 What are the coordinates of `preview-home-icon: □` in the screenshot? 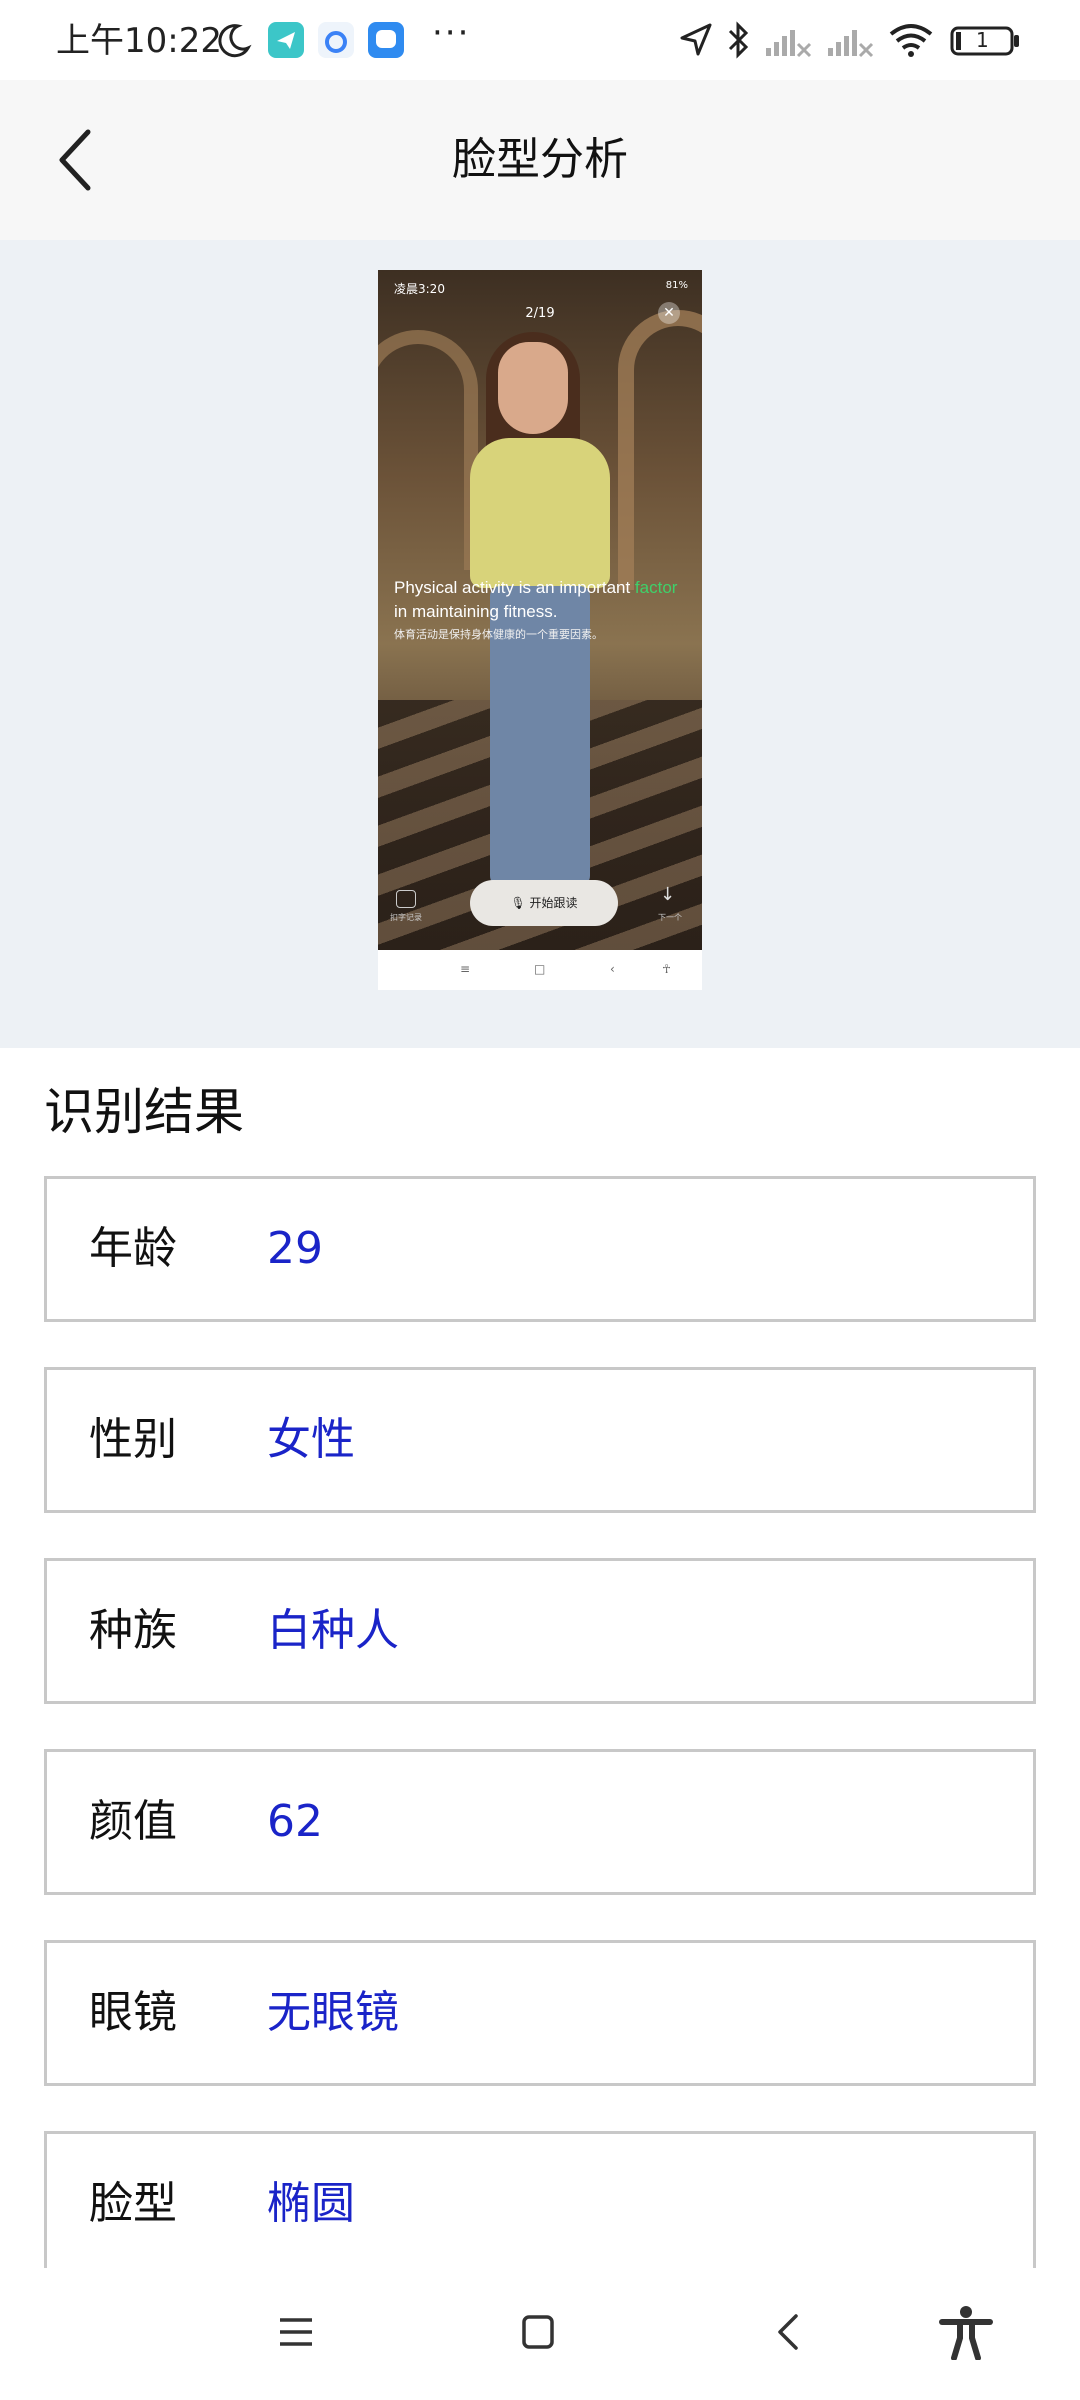 It's located at (540, 969).